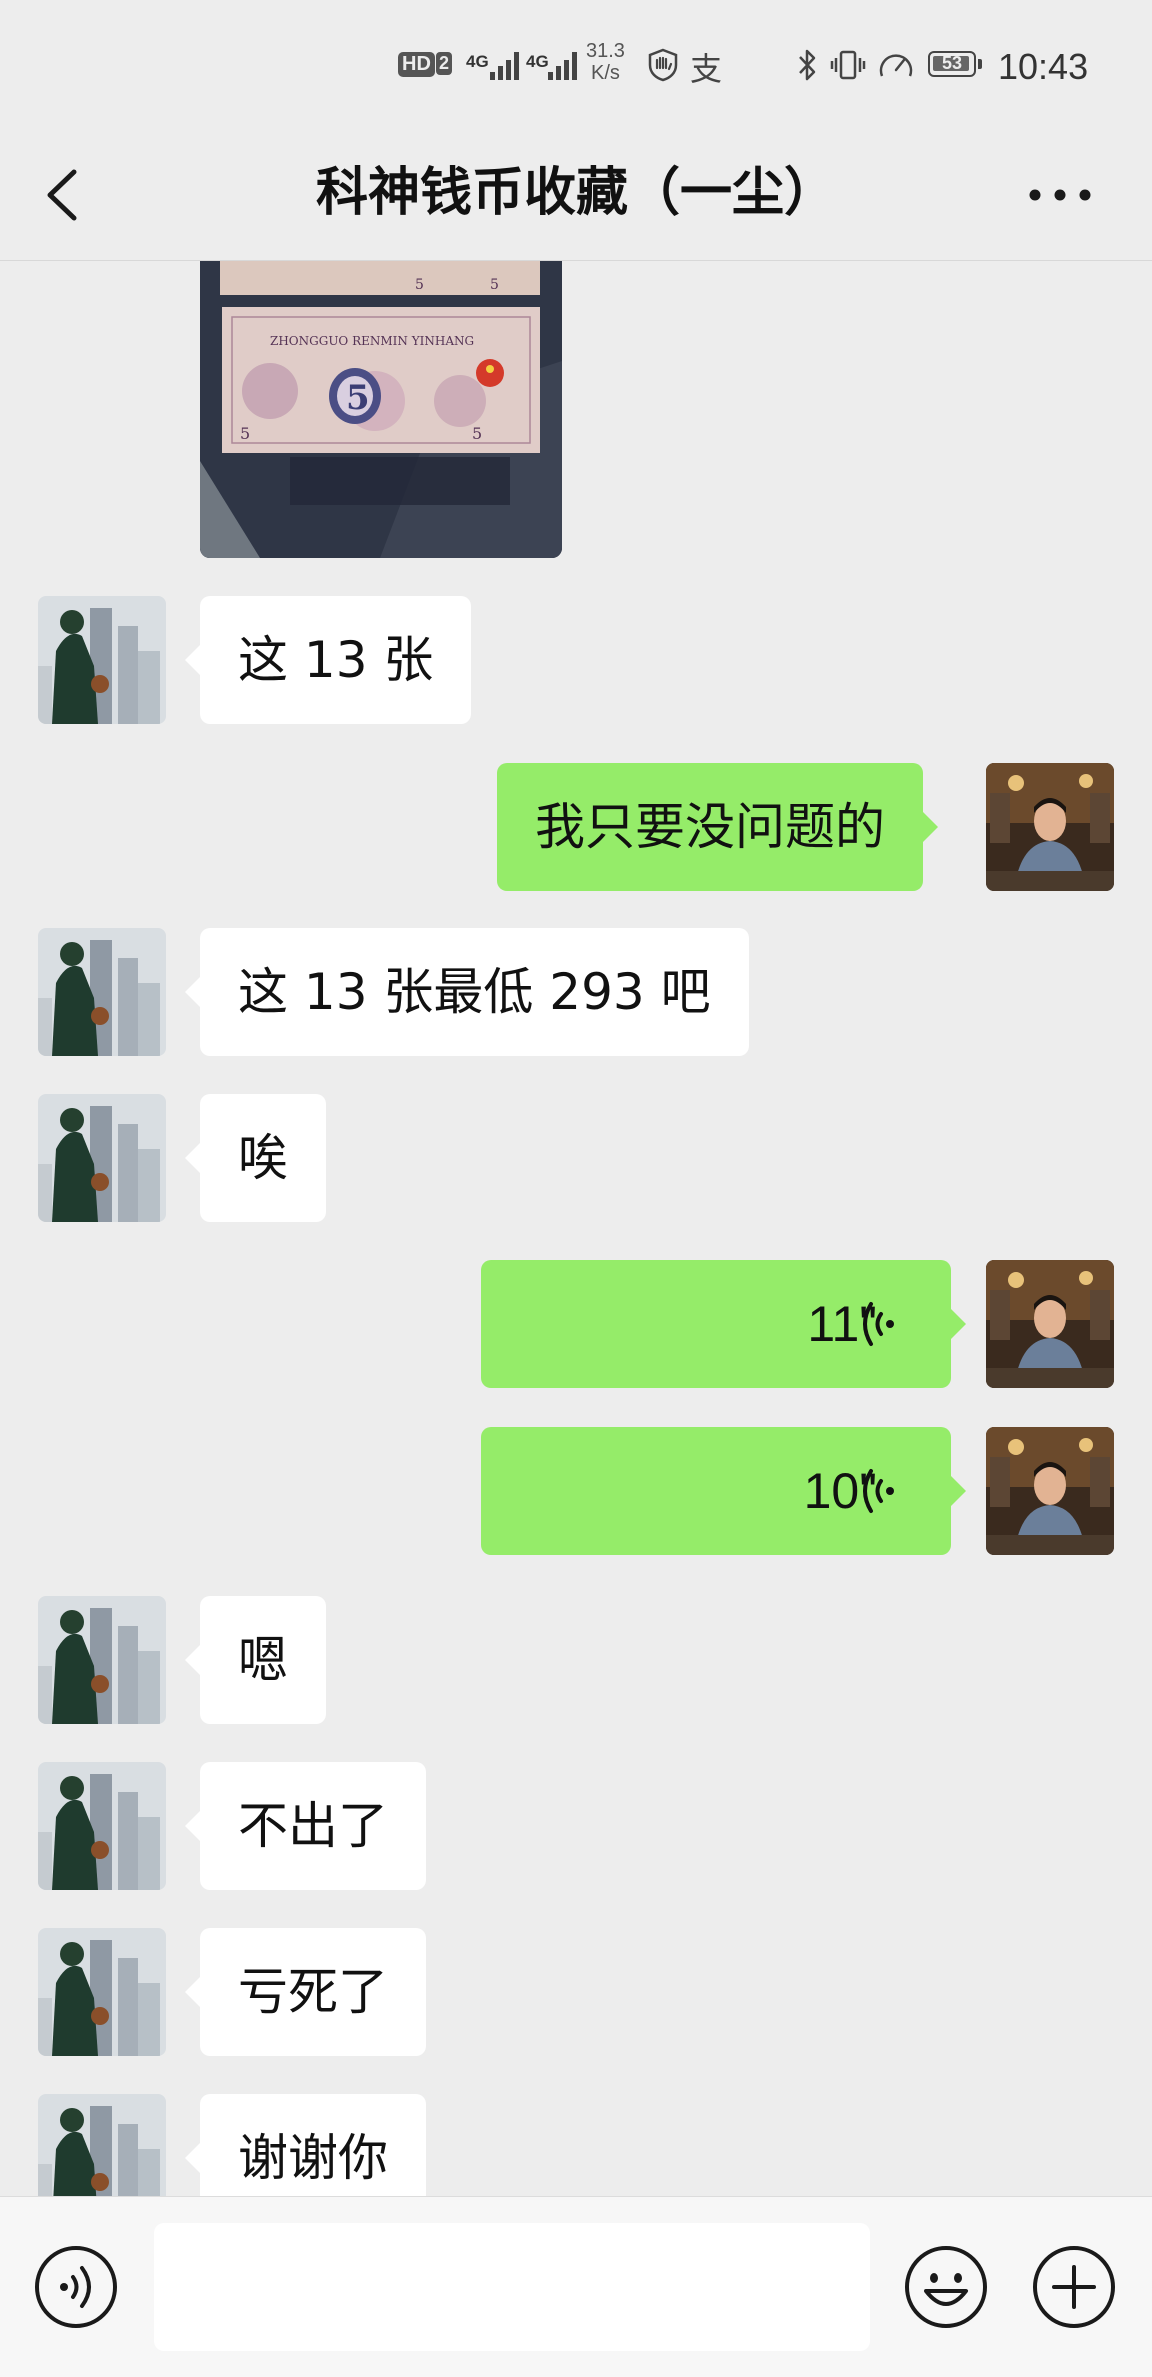  What do you see at coordinates (477, 61) in the screenshot?
I see `network-type-1: 4G` at bounding box center [477, 61].